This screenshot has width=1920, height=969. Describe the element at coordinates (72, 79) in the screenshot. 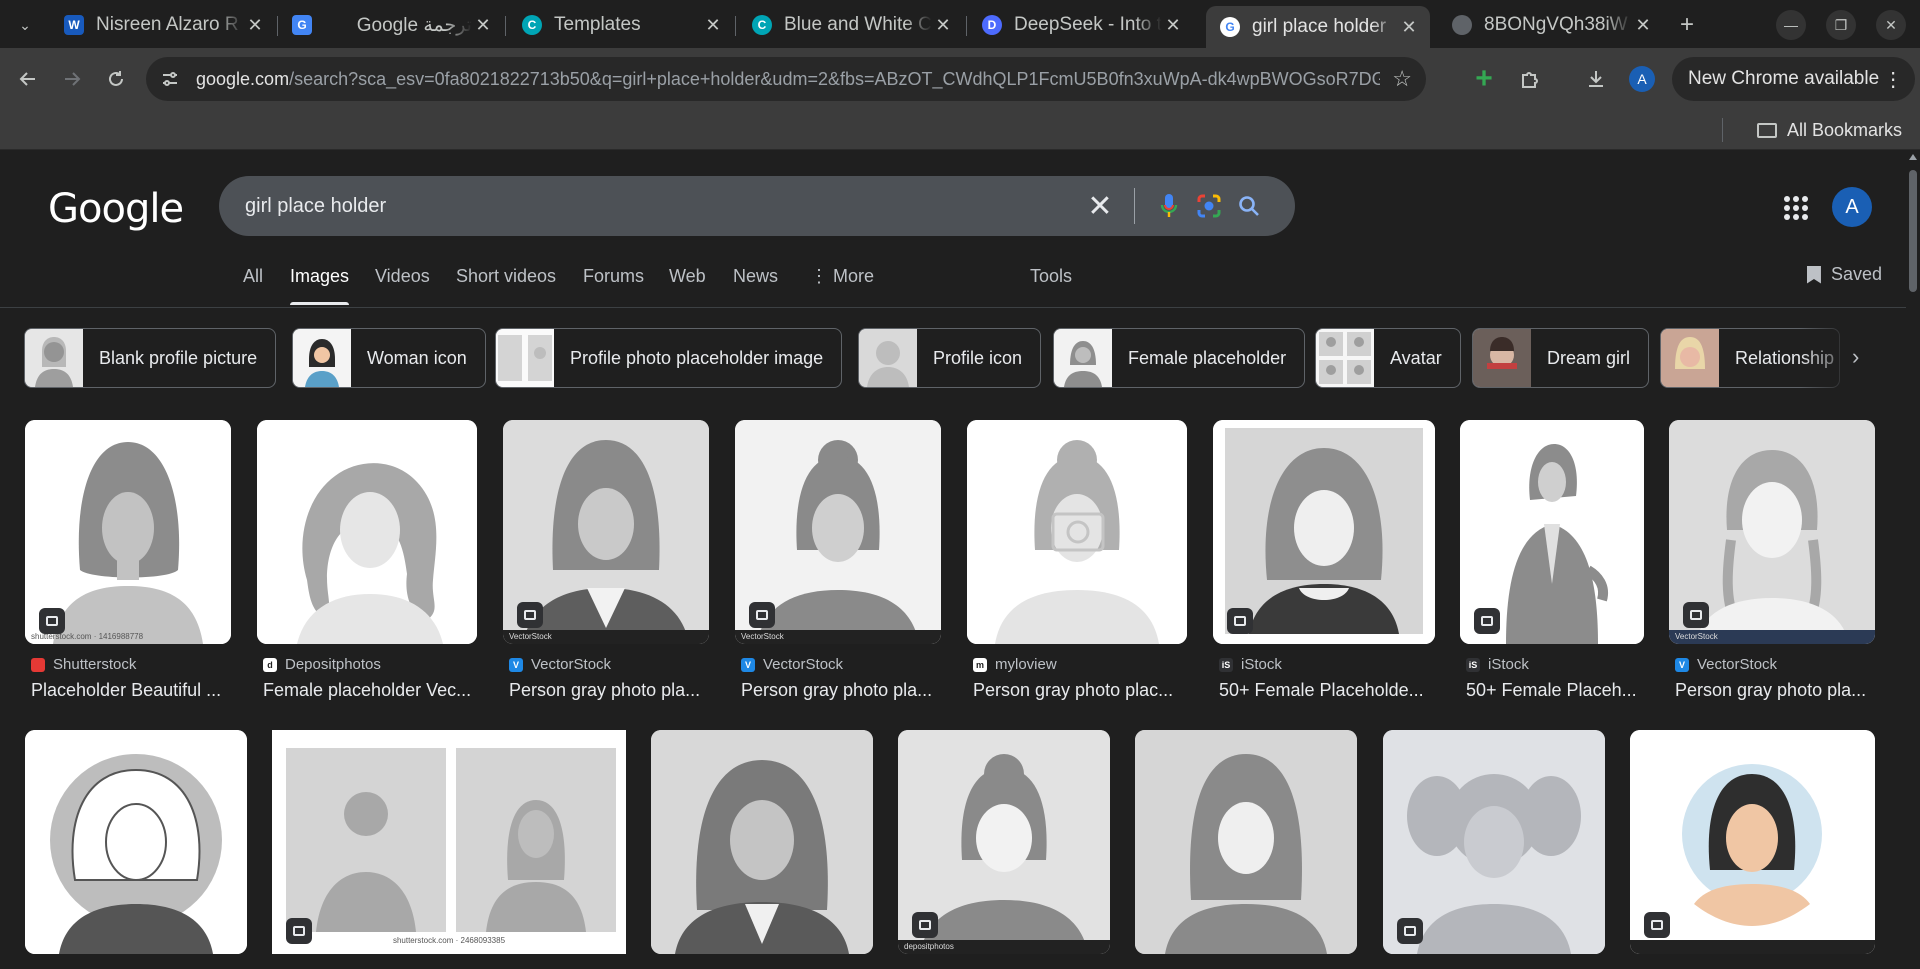

I see `forward-arrow-icon` at that location.